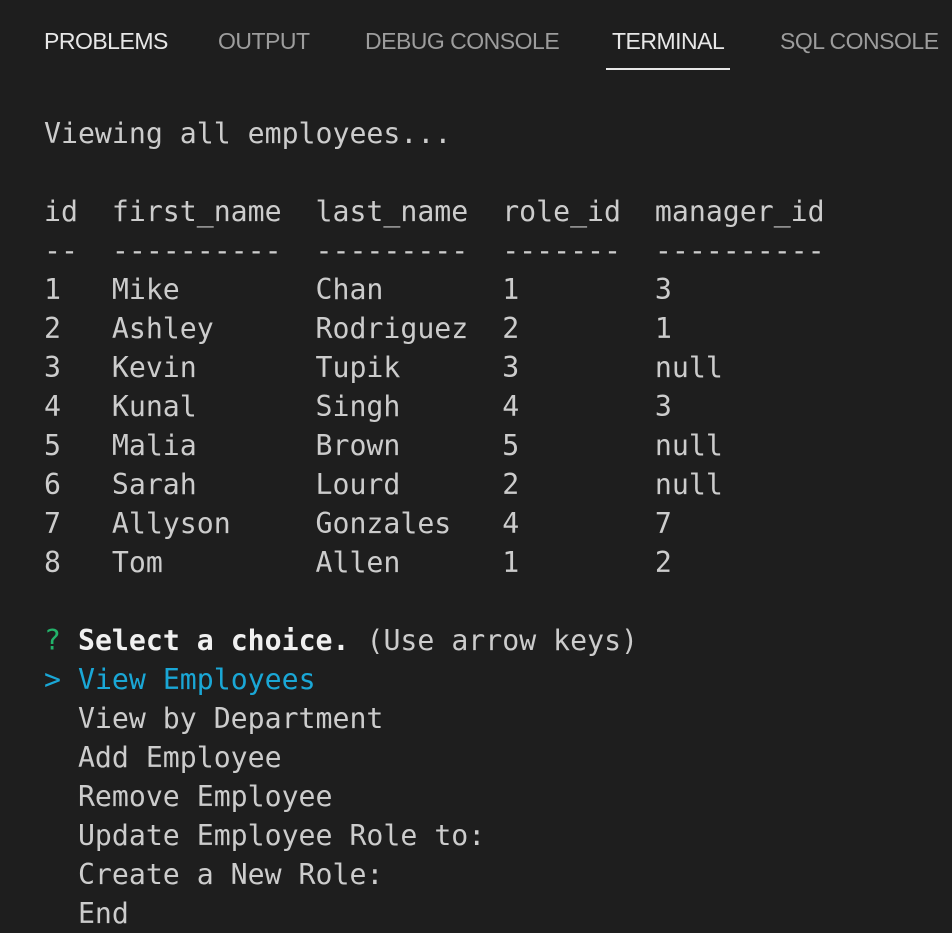  Describe the element at coordinates (154, 484) in the screenshot. I see `table-cell: Sarah` at that location.